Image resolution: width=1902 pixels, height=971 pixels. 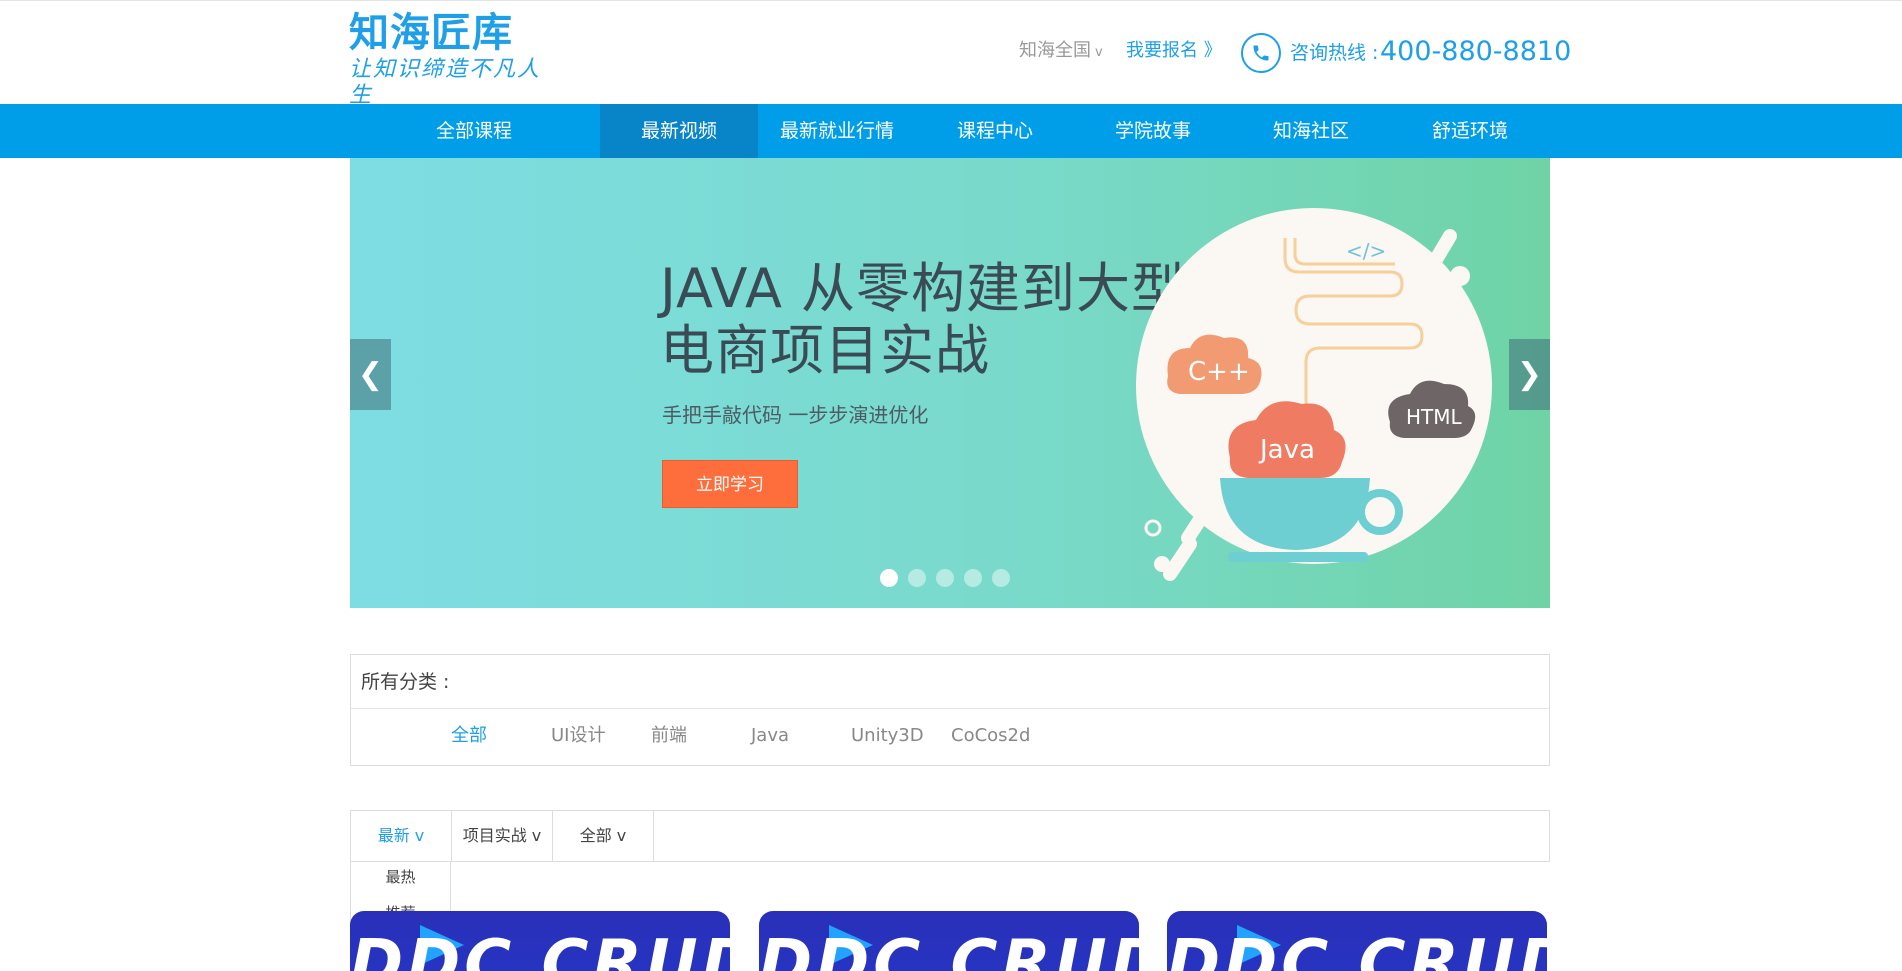 I want to click on phone-icon, so click(x=1261, y=53).